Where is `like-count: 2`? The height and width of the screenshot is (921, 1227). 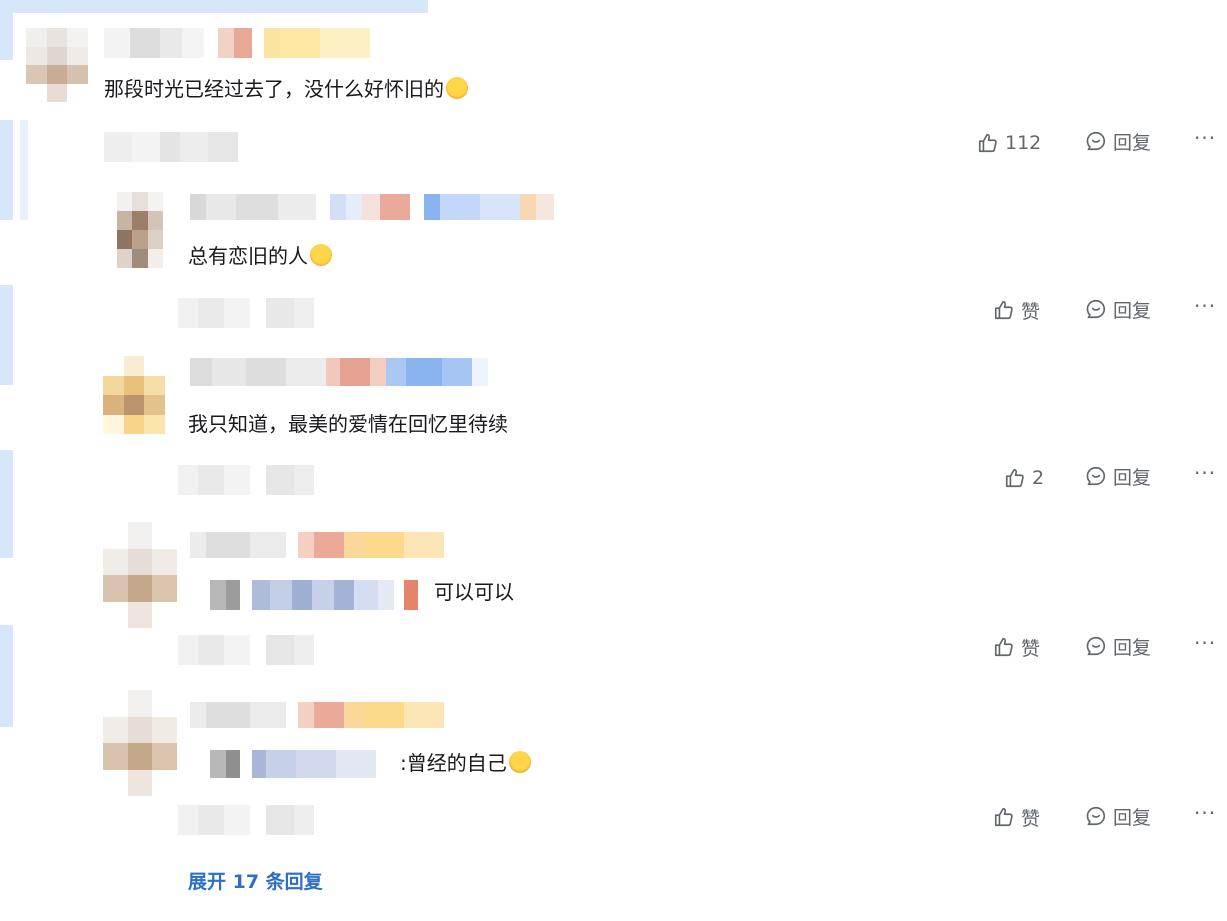 like-count: 2 is located at coordinates (1038, 478).